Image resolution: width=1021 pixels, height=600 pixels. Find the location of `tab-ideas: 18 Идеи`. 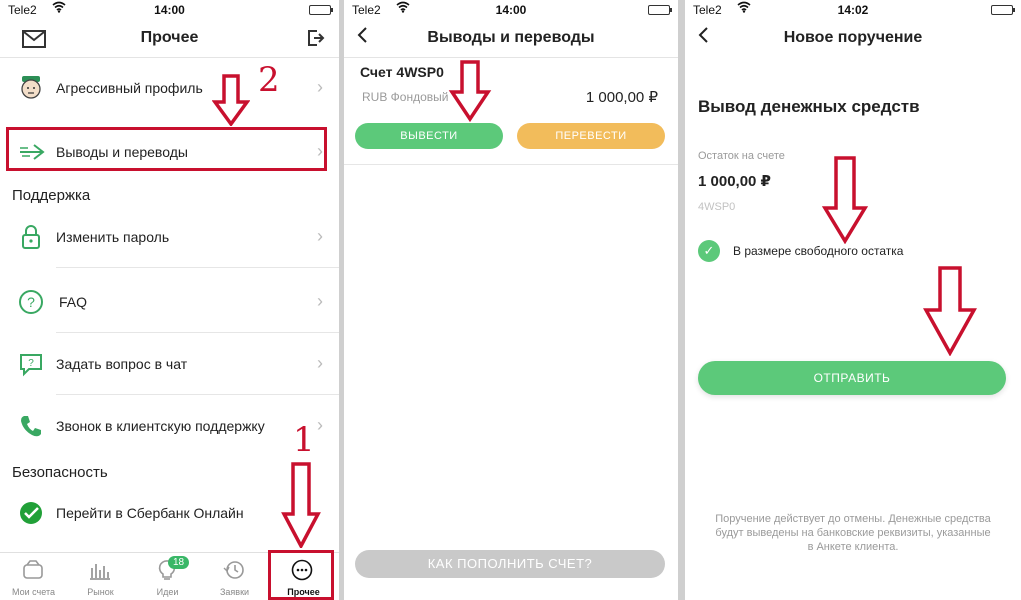

tab-ideas: 18 Идеи is located at coordinates (167, 576).